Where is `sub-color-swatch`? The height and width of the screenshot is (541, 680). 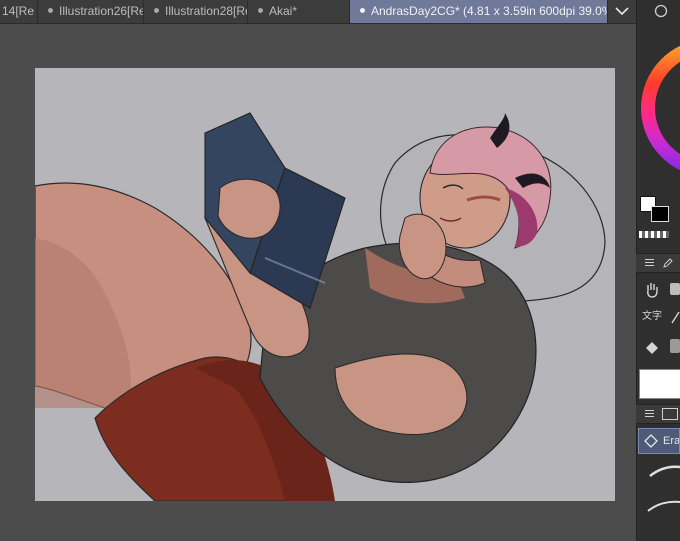
sub-color-swatch is located at coordinates (660, 214).